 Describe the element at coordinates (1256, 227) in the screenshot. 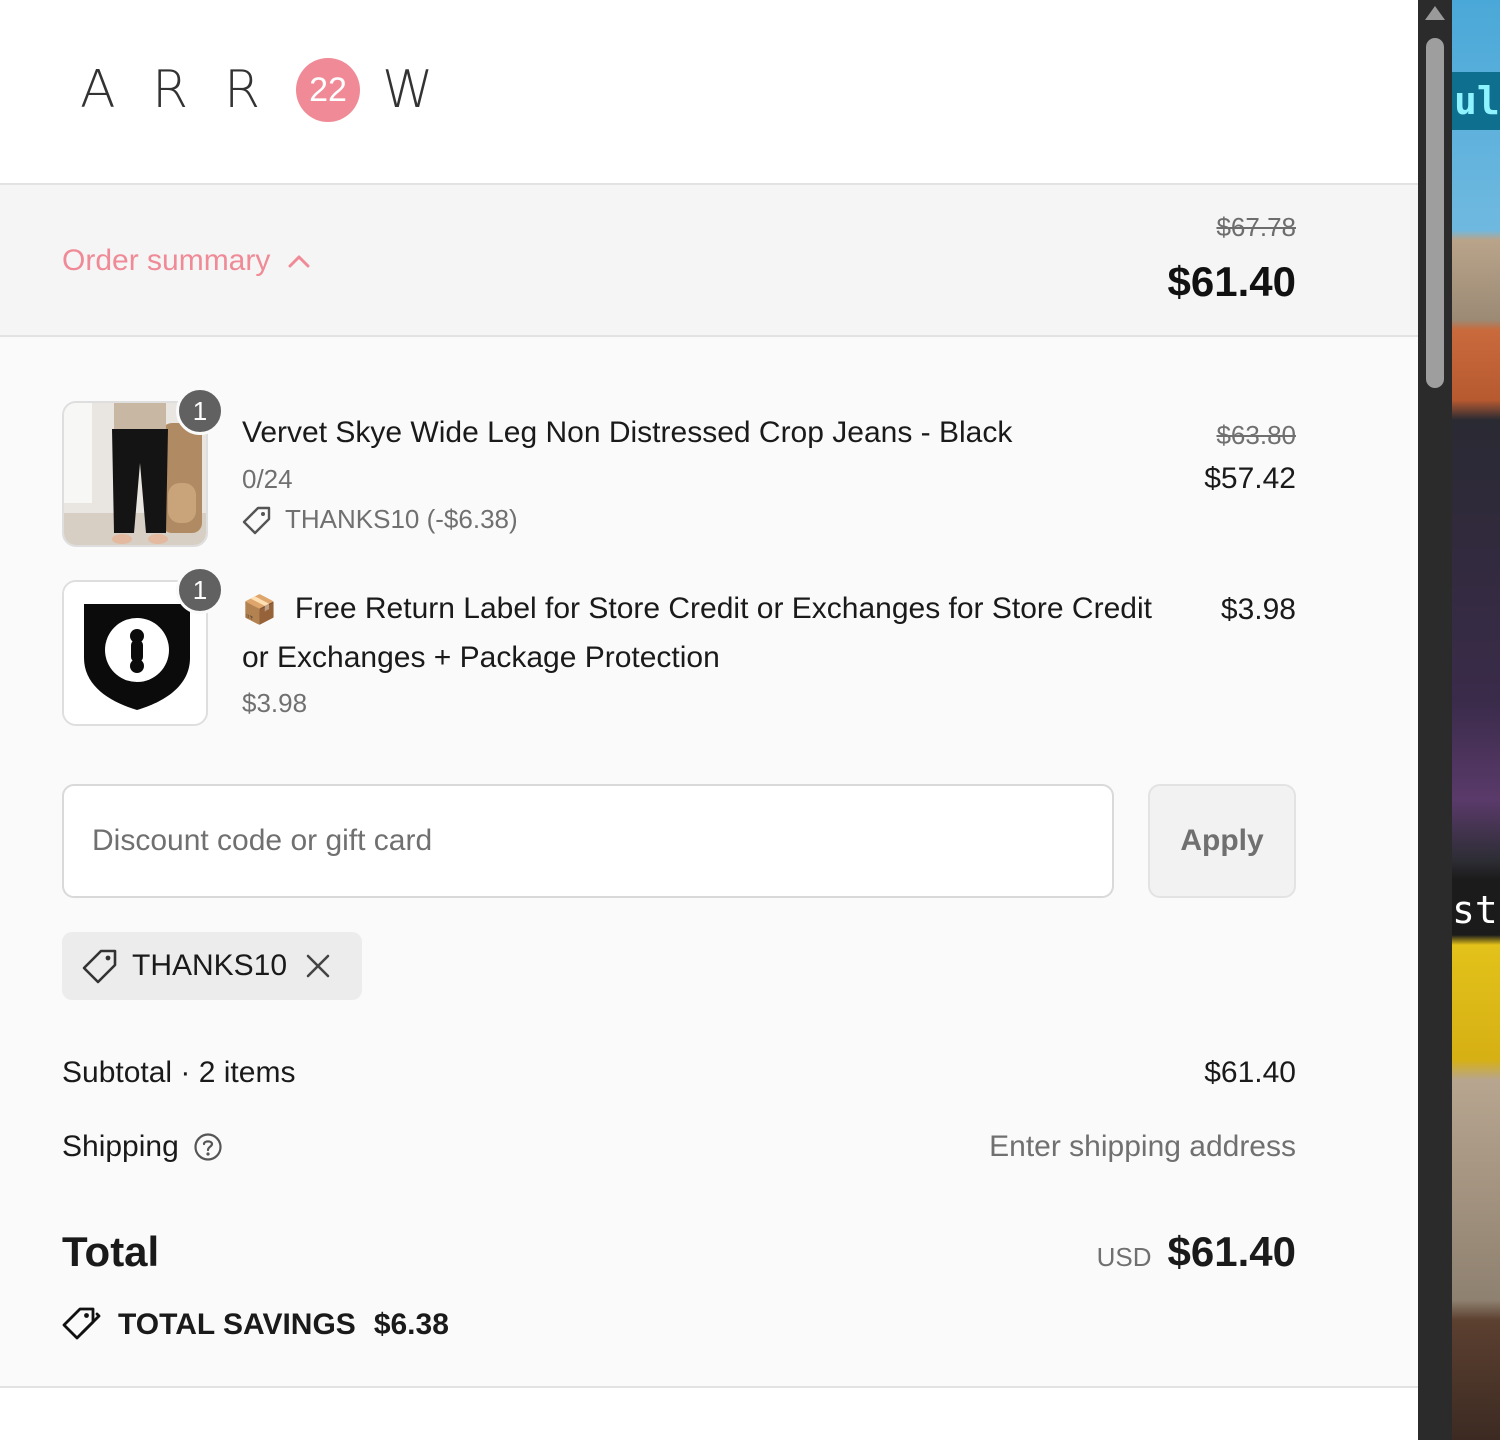

I see `order-summary-original-total: $67.78` at that location.